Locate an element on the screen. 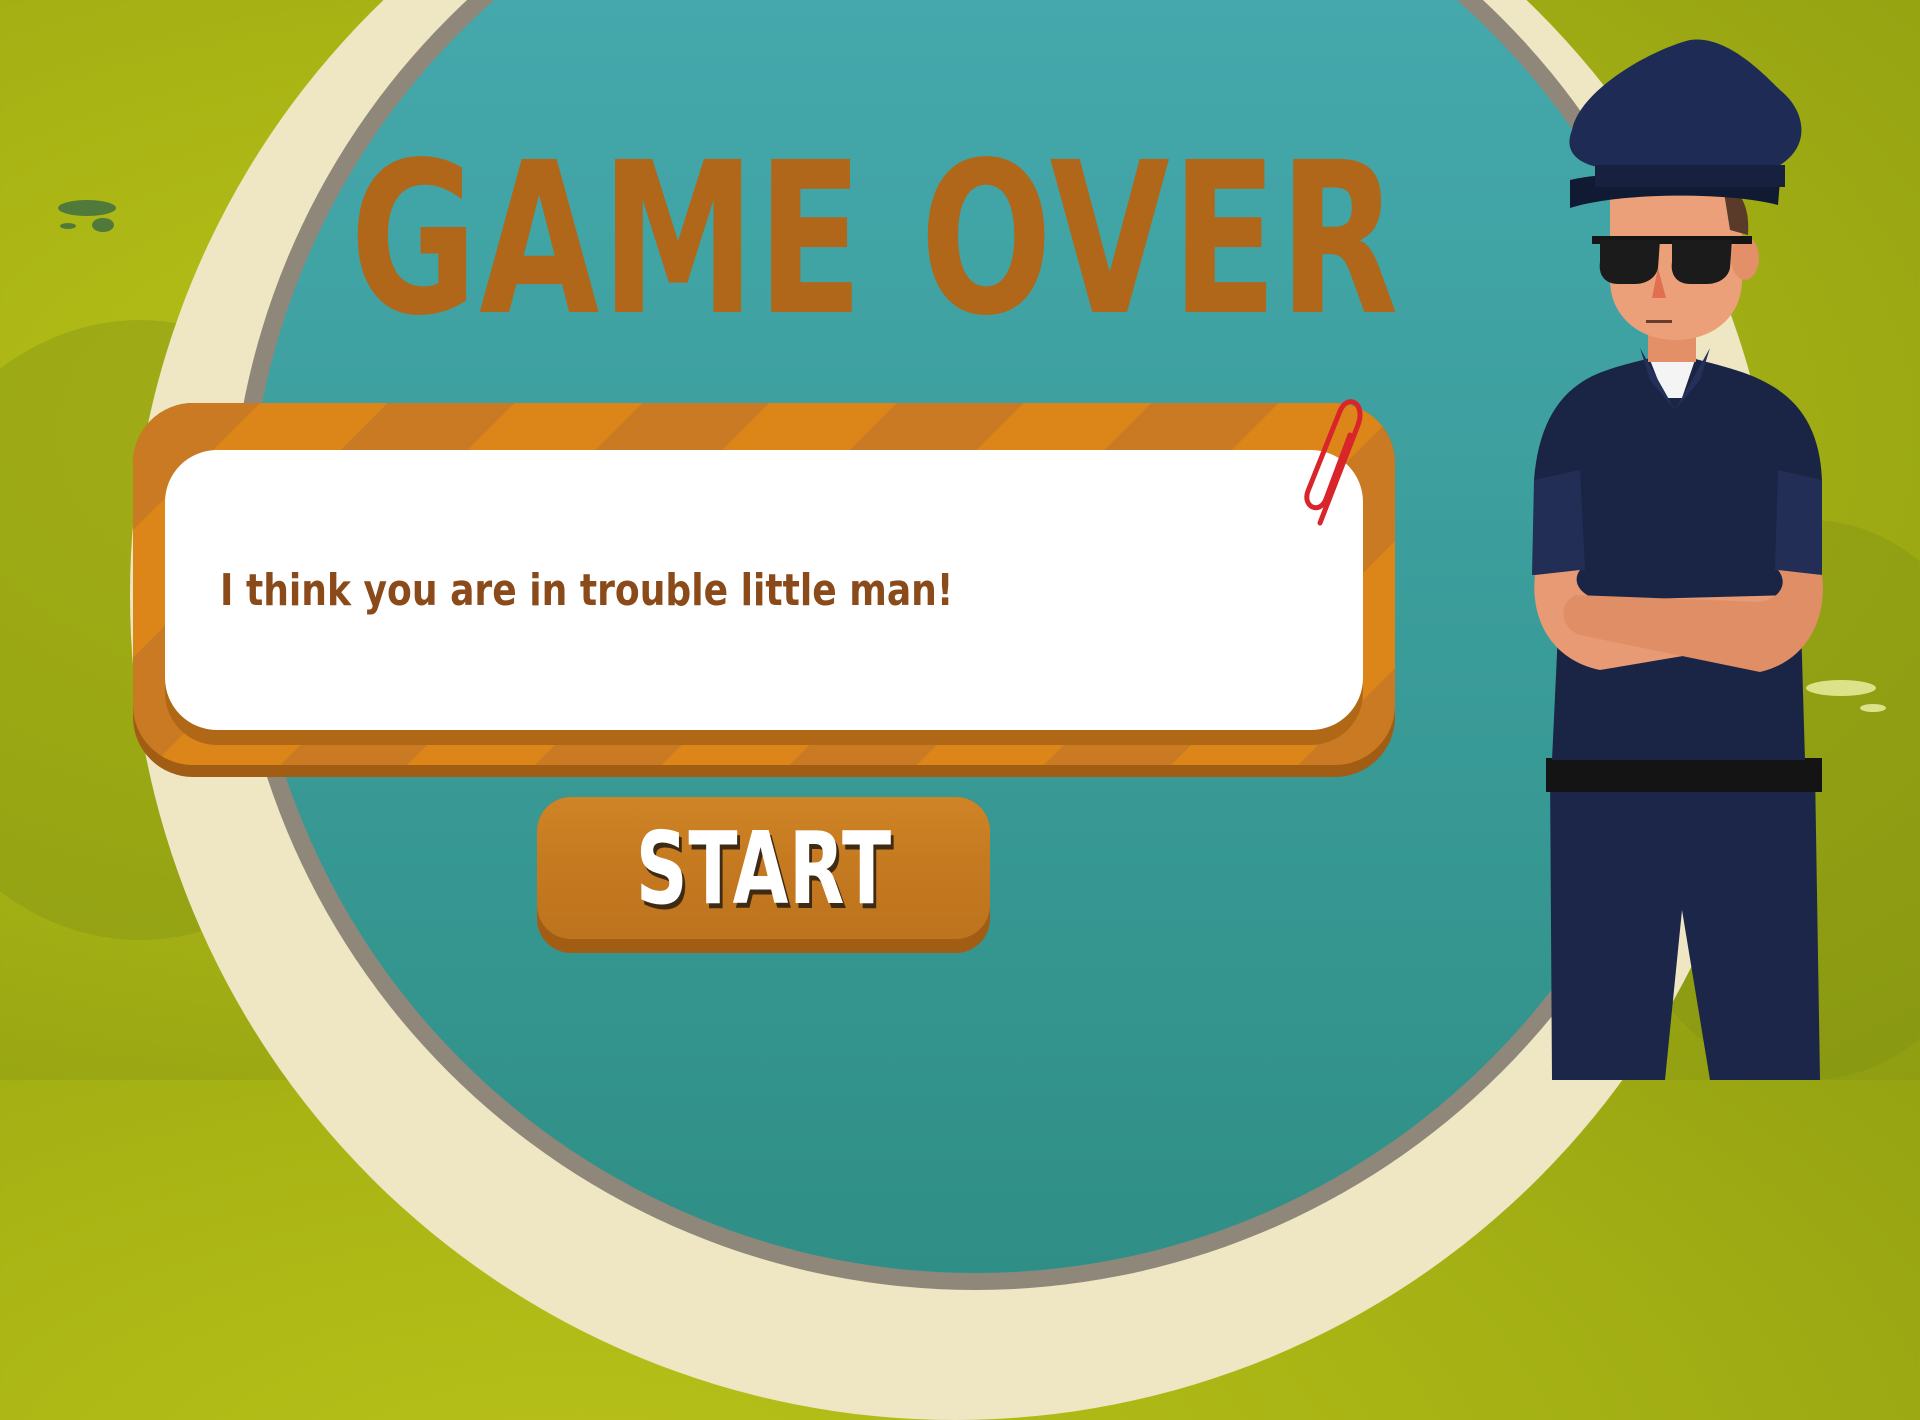  start-button-label: START is located at coordinates (763, 868).